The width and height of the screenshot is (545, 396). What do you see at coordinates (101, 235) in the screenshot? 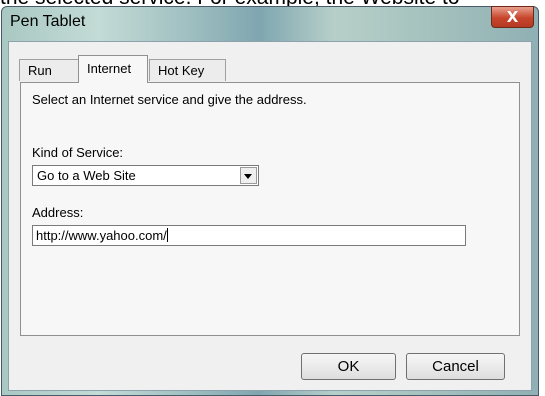
I see `address-value: http://www.yahoo.com/` at bounding box center [101, 235].